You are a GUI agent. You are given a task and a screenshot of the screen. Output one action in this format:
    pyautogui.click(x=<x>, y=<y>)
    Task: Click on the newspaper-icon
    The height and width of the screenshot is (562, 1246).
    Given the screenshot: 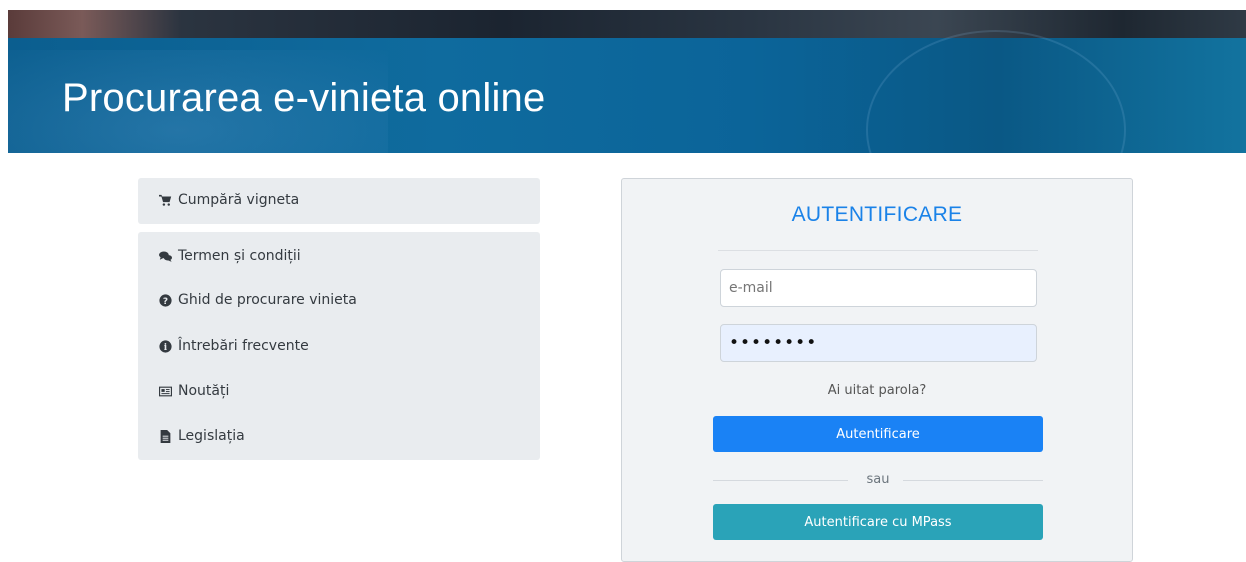 What is the action you would take?
    pyautogui.click(x=165, y=391)
    